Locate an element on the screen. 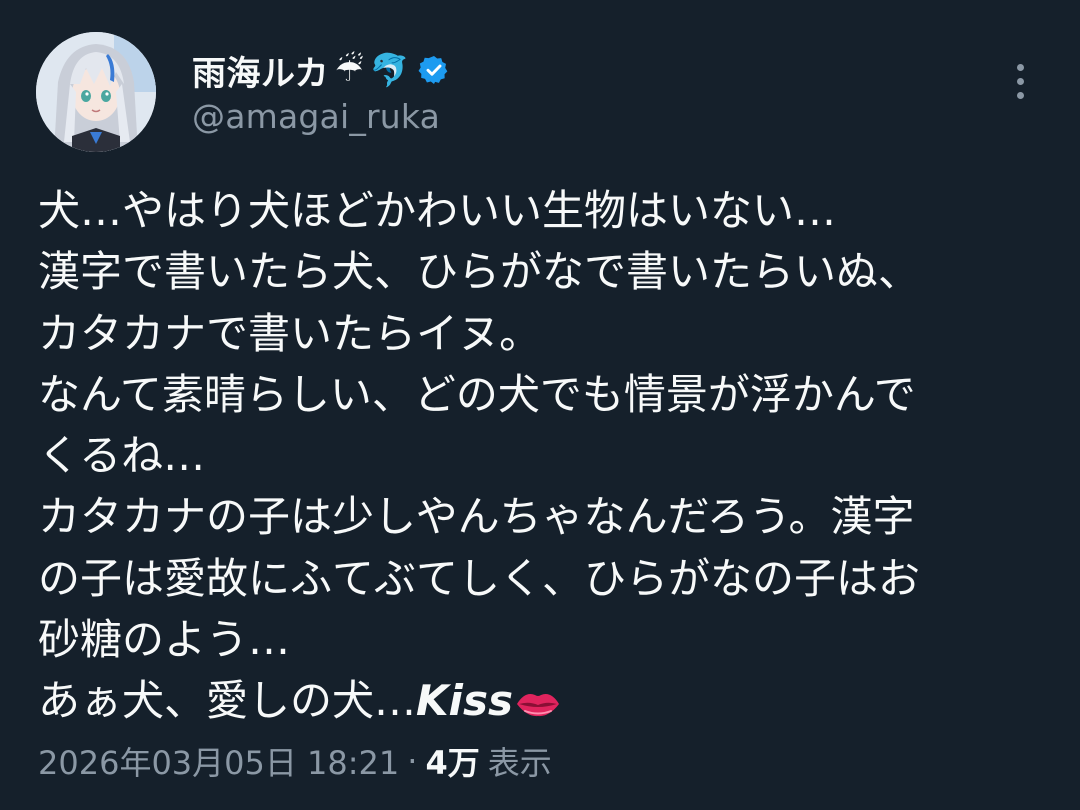 Image resolution: width=1080 pixels, height=810 pixels. tweet-line: カタカナの子は少しやんちゃなんだろう。漢字 is located at coordinates (476, 517).